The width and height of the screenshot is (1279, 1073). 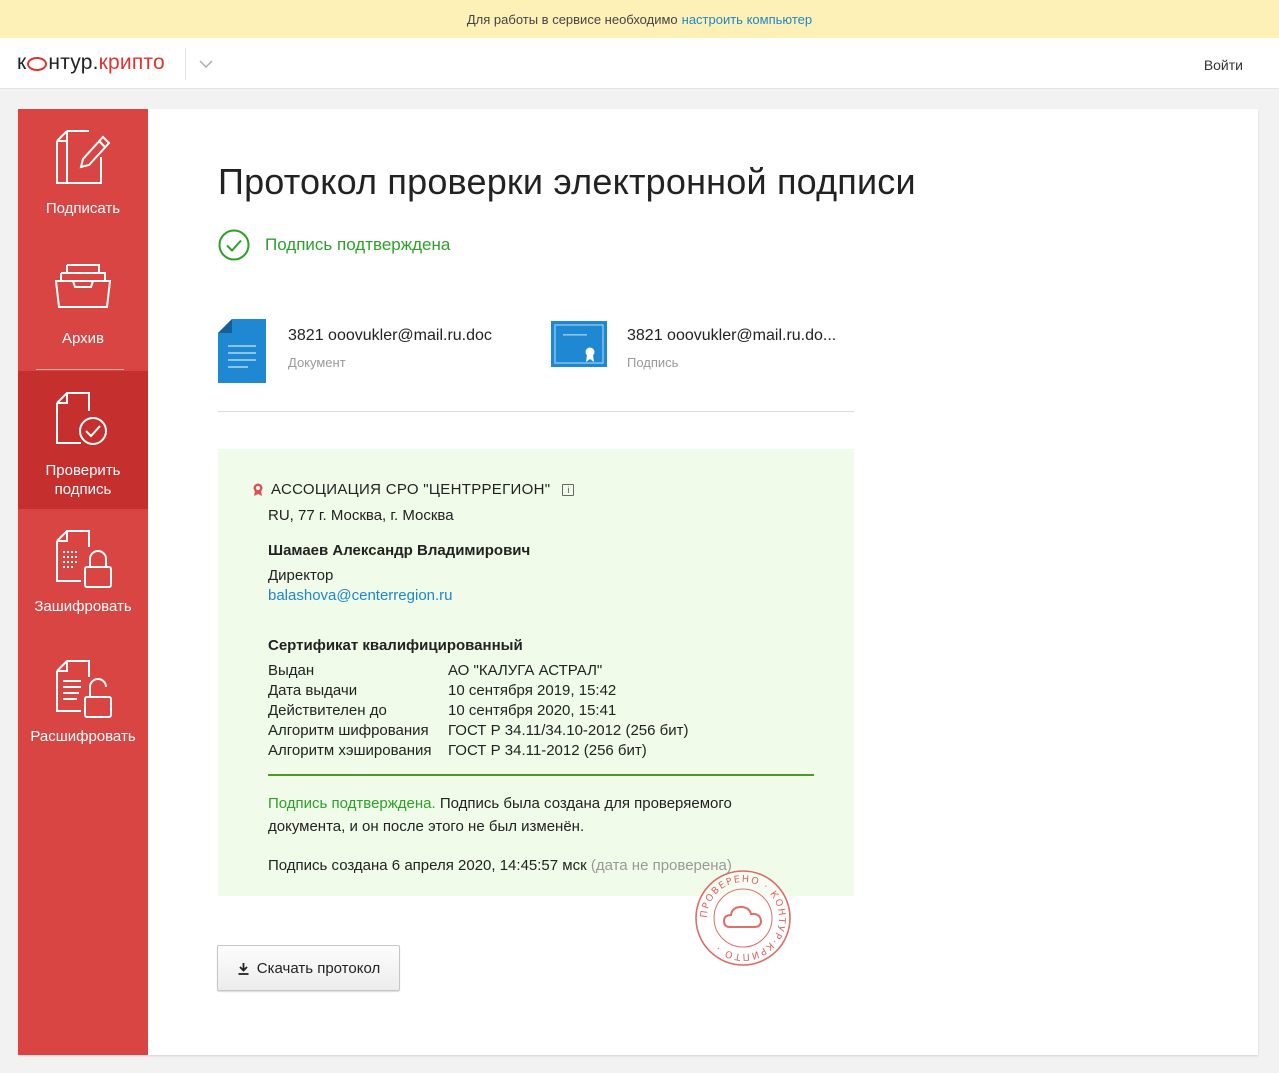 What do you see at coordinates (313, 690) in the screenshot?
I see `detail-key: Дата выдачи` at bounding box center [313, 690].